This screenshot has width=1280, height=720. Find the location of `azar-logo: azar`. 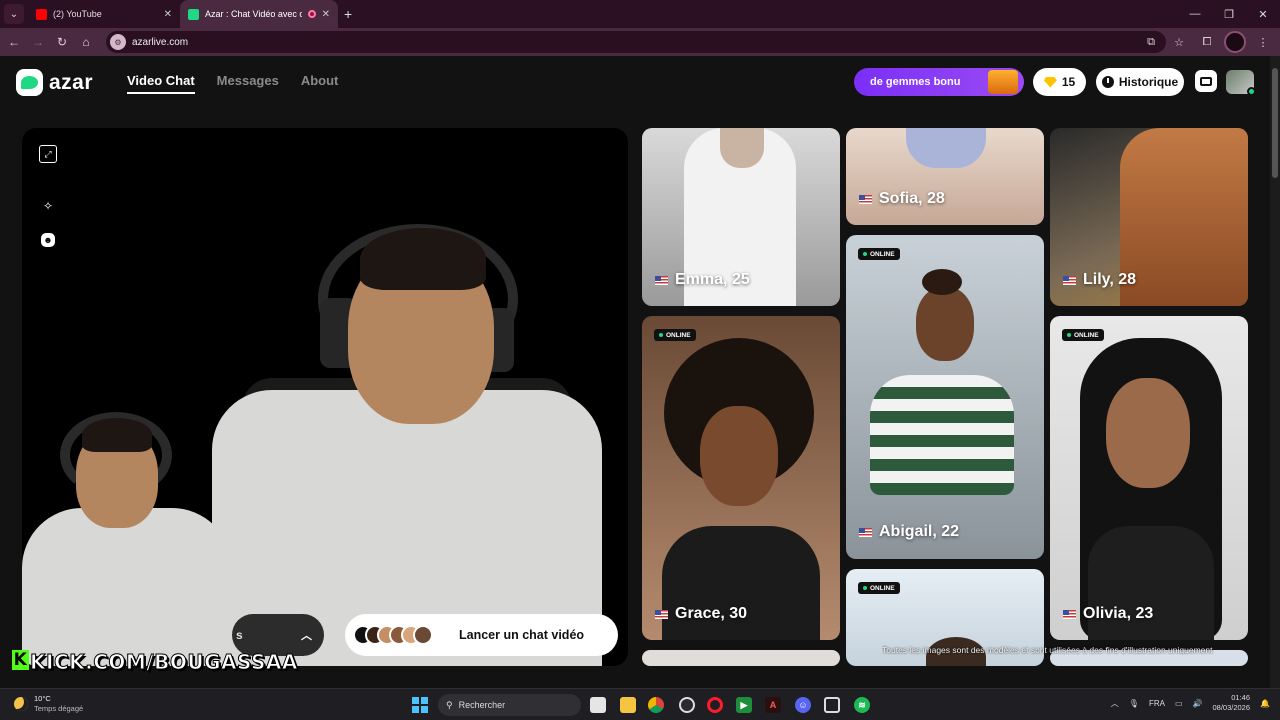

azar-logo: azar is located at coordinates (54, 82).